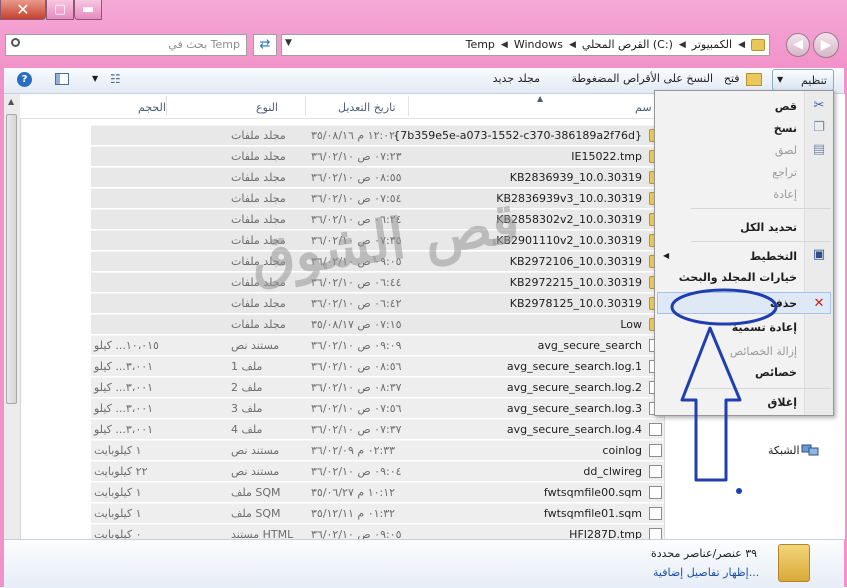 Image resolution: width=847 pixels, height=588 pixels. Describe the element at coordinates (784, 172) in the screenshot. I see `menu-item-undo: تراجع` at that location.